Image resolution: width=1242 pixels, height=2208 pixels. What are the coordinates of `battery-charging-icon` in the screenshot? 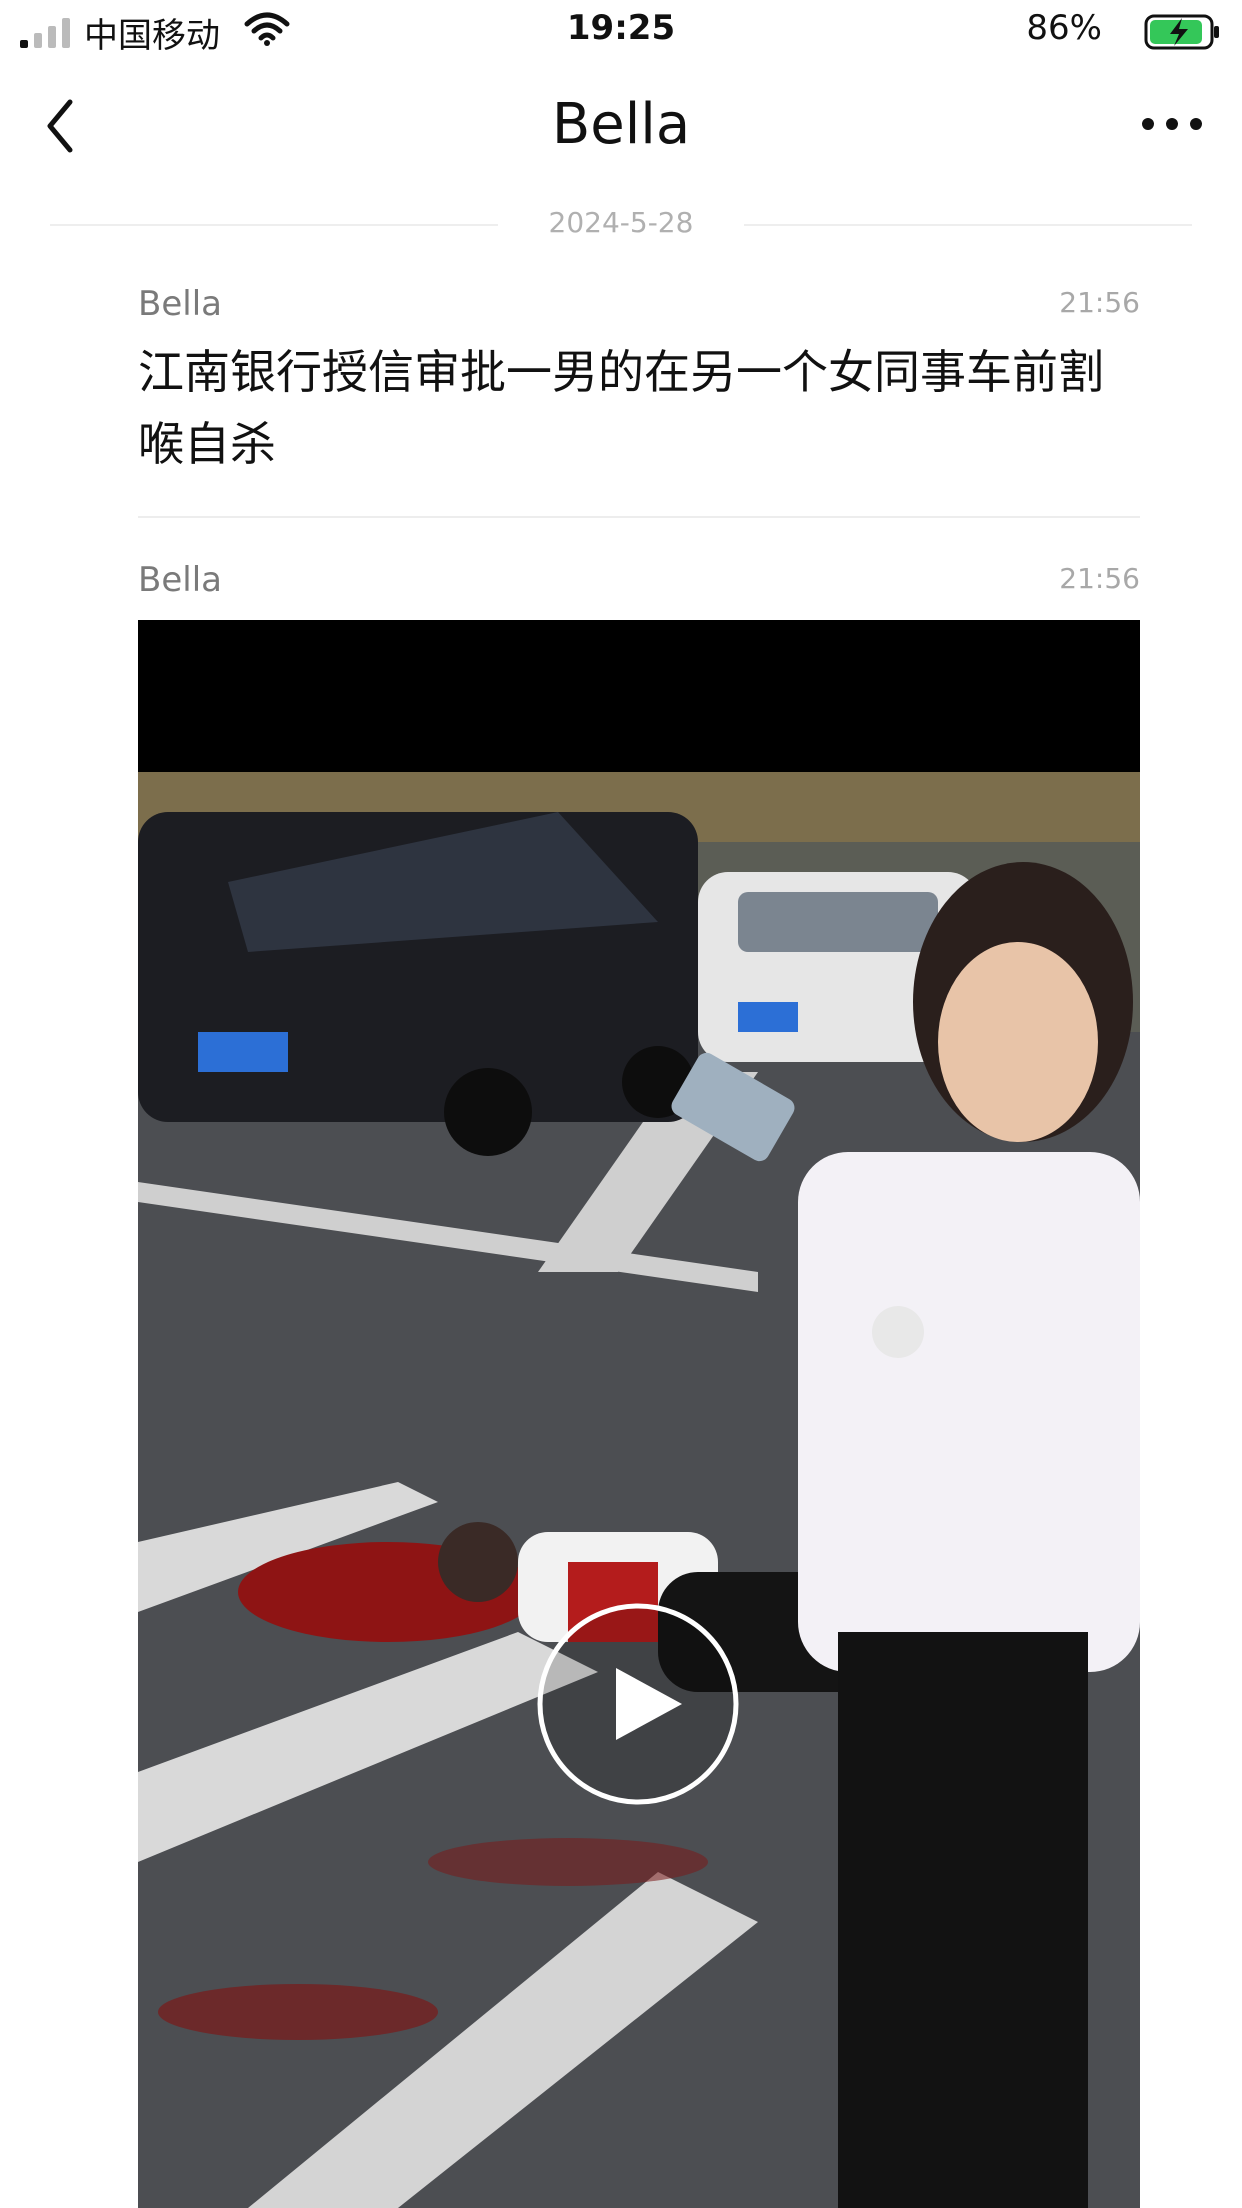 It's located at (1181, 32).